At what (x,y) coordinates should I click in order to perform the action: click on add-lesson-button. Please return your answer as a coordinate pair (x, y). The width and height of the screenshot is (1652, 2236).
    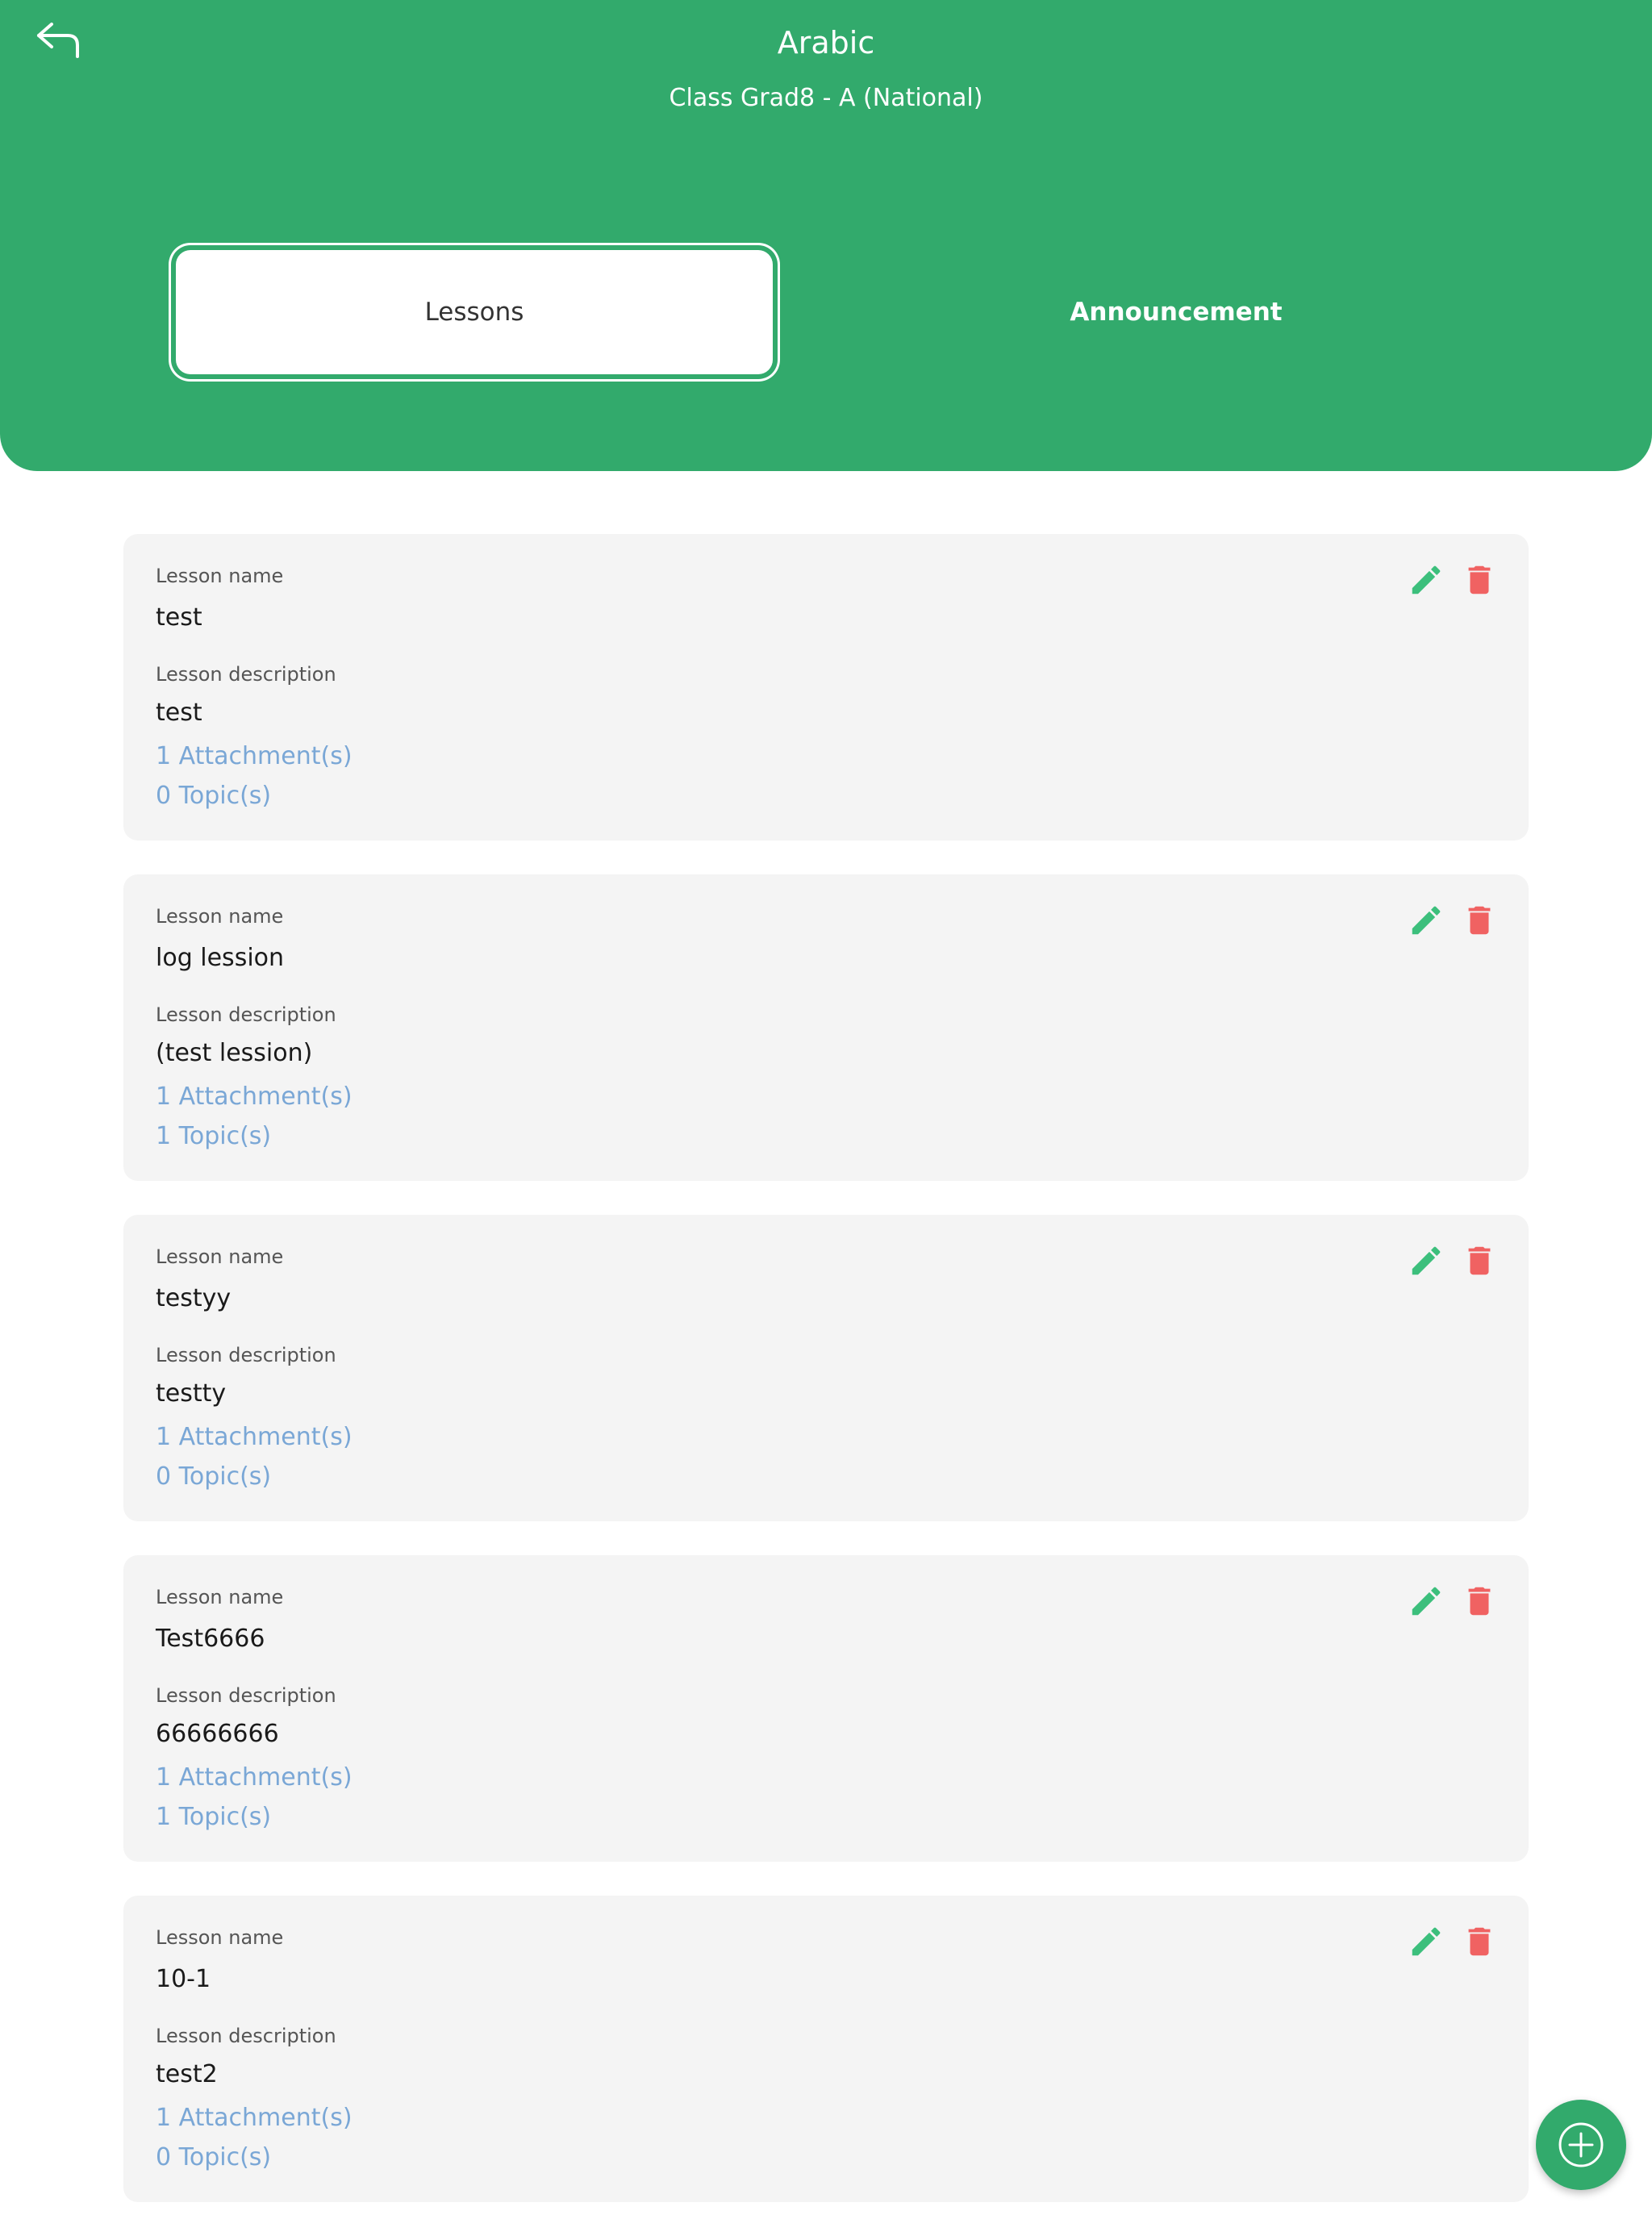
    Looking at the image, I should click on (1581, 2145).